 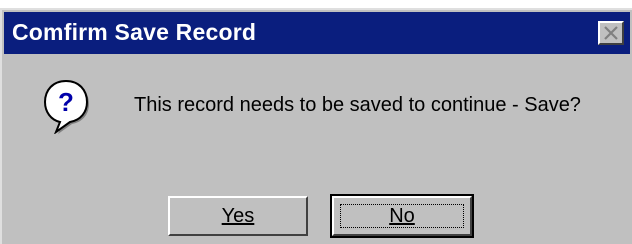 I want to click on question-icon: ?, so click(x=66, y=106).